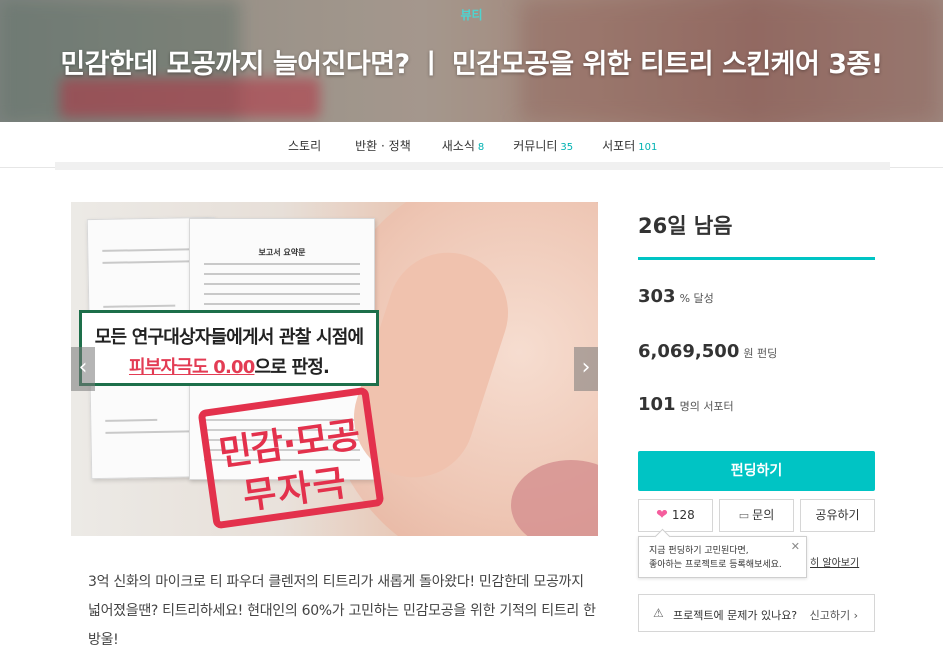 The height and width of the screenshot is (655, 943). I want to click on tab-refund-policy: 반환 · 정책, so click(383, 145).